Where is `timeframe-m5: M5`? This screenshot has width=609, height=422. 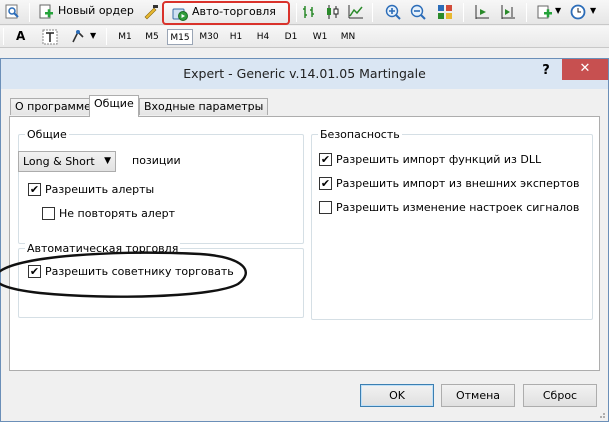
timeframe-m5: M5 is located at coordinates (152, 37).